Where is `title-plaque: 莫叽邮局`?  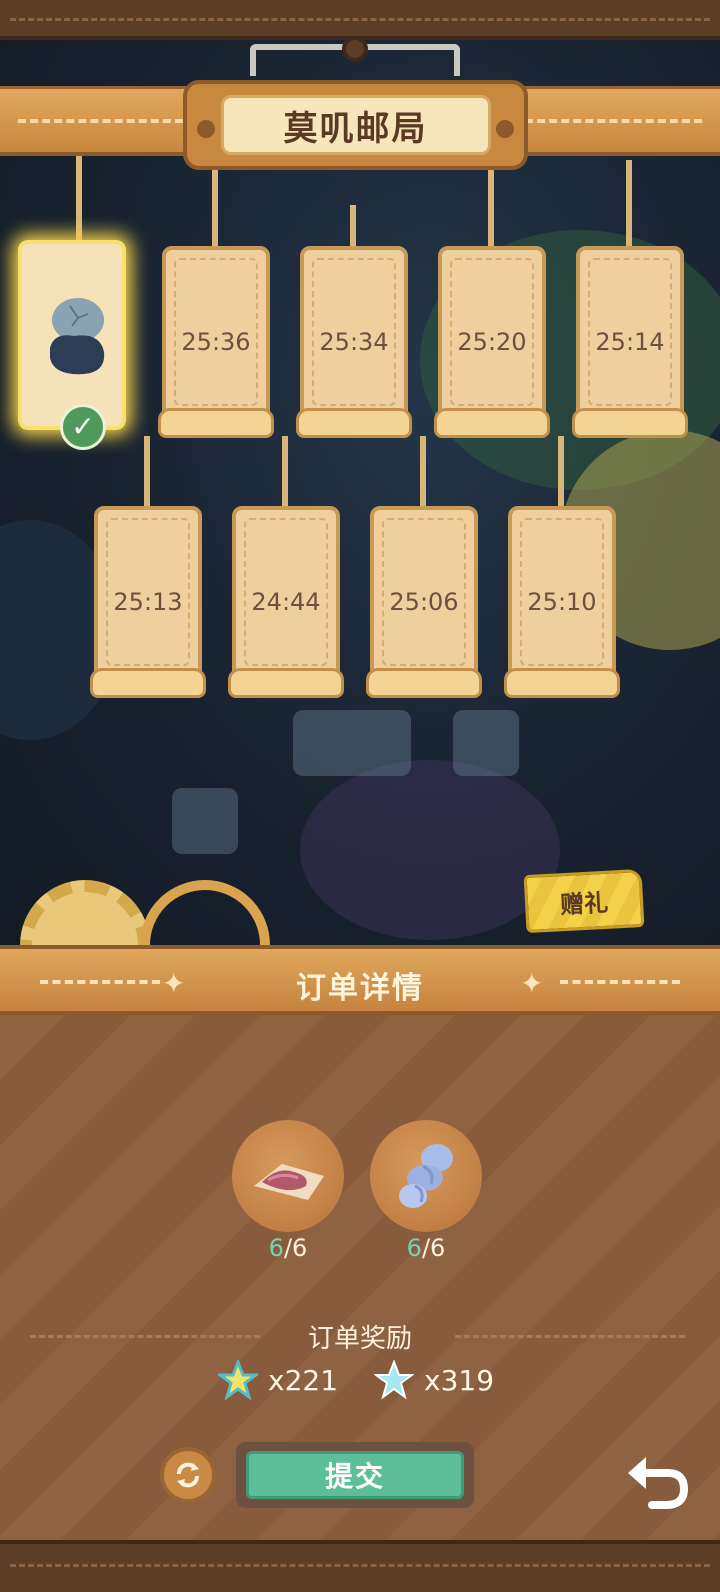
title-plaque: 莫叽邮局 is located at coordinates (355, 125).